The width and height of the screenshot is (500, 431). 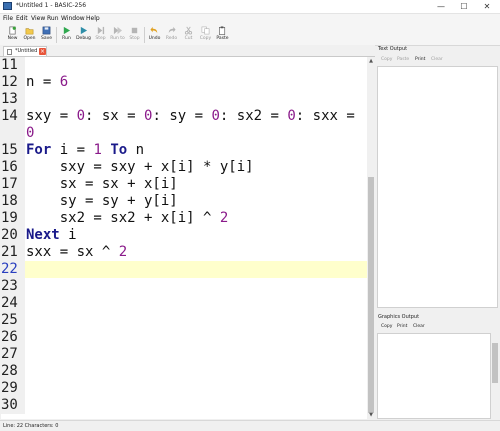 What do you see at coordinates (172, 30) in the screenshot?
I see `redo-icon` at bounding box center [172, 30].